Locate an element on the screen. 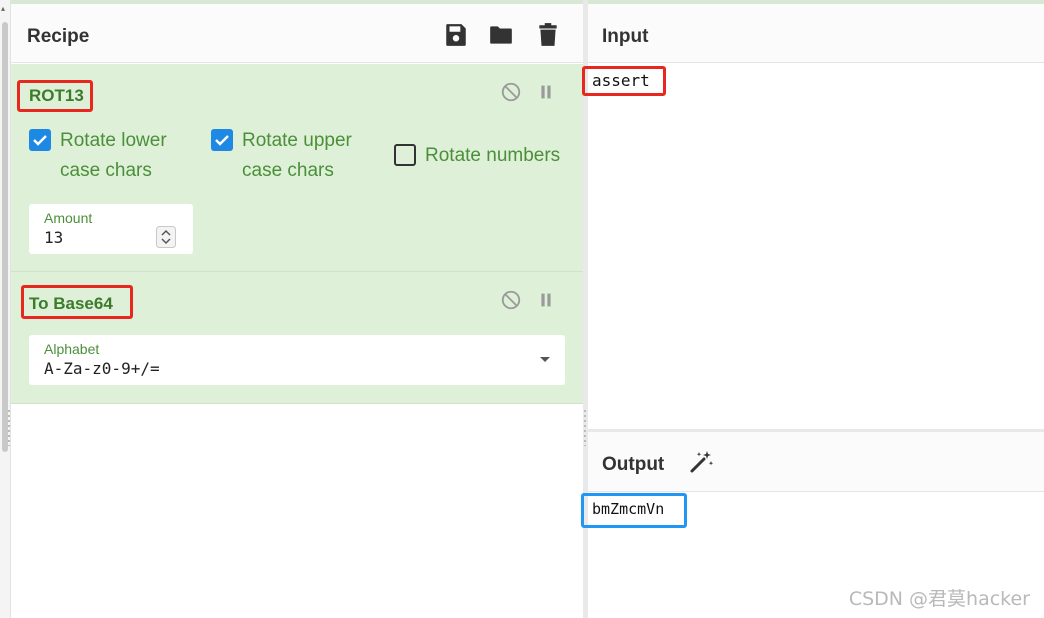  scrollbar-thumb is located at coordinates (5, 237).